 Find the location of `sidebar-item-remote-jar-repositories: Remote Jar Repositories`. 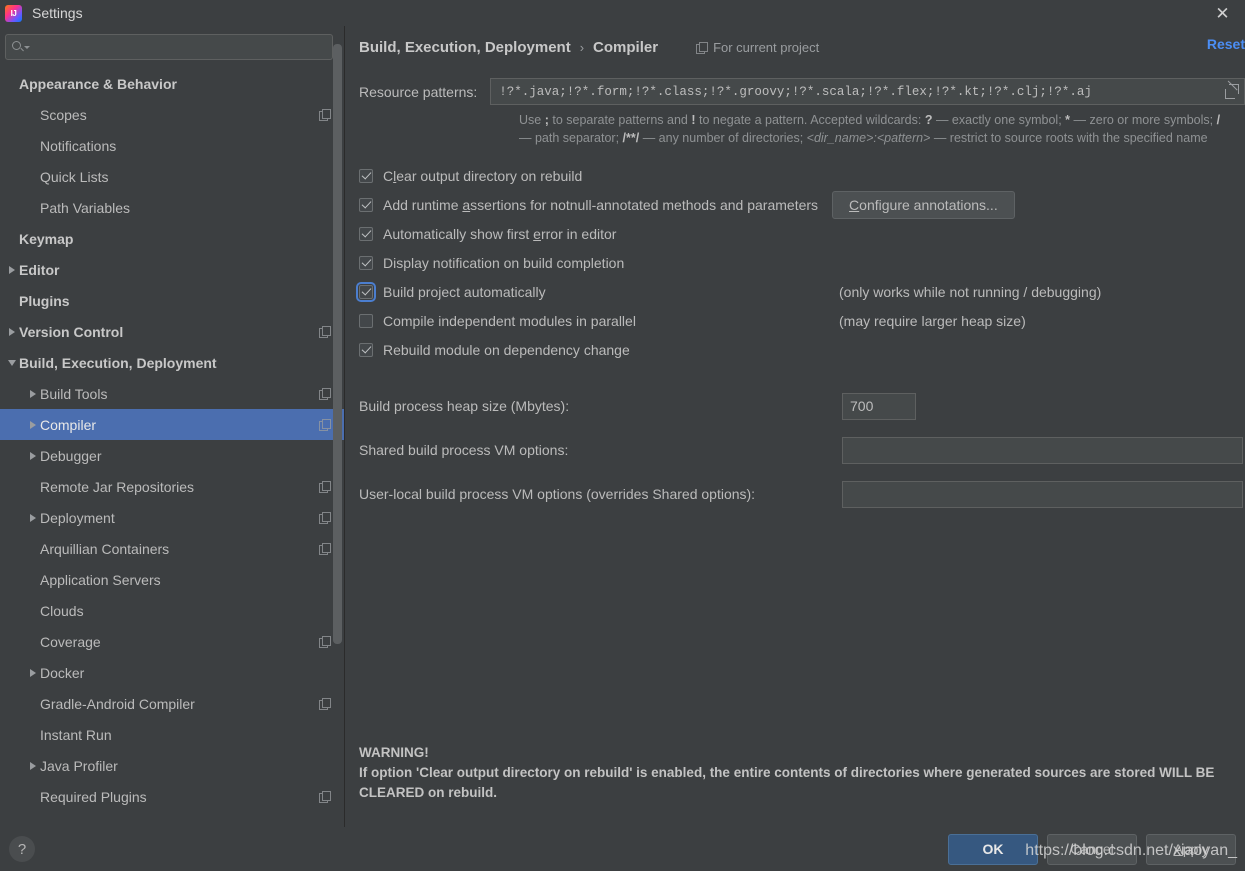

sidebar-item-remote-jar-repositories: Remote Jar Repositories is located at coordinates (172, 486).